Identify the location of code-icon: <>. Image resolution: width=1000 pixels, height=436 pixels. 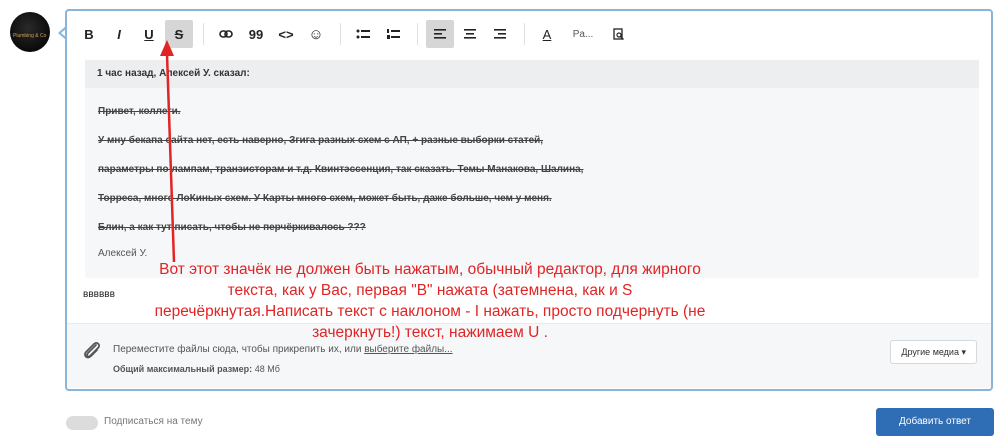
(286, 34).